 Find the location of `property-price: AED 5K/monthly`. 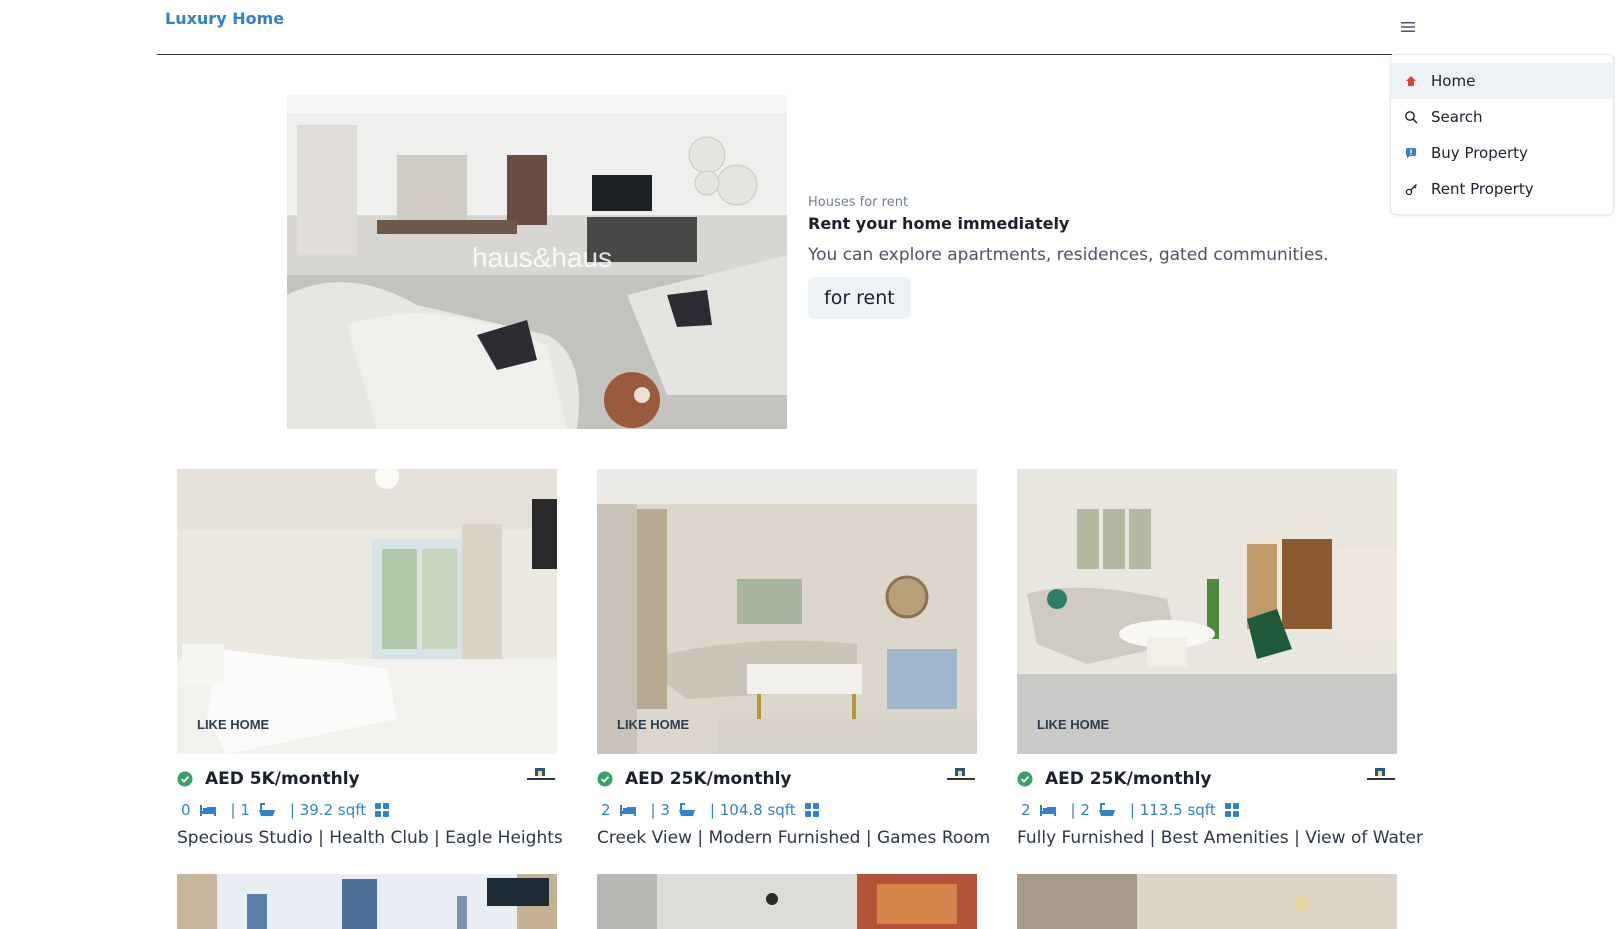

property-price: AED 5K/monthly is located at coordinates (282, 779).